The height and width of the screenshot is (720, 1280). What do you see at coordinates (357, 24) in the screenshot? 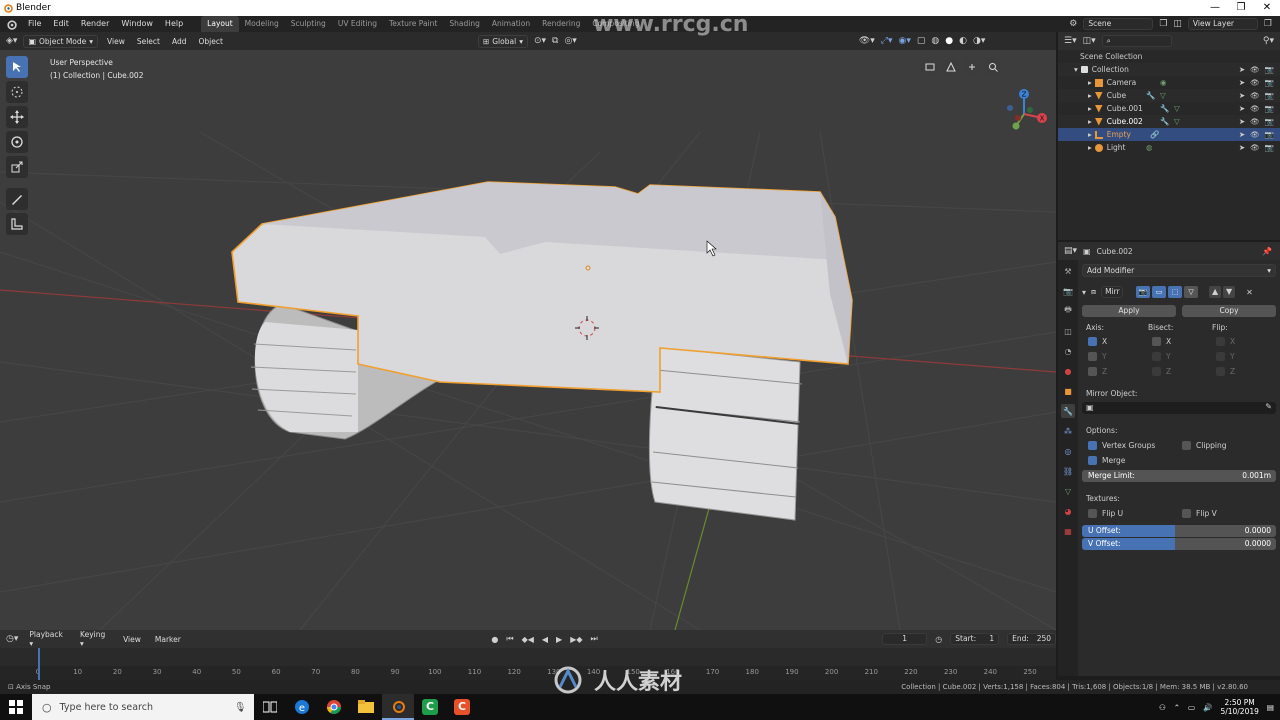
I see `tab-uv-editing: UV Editing` at bounding box center [357, 24].